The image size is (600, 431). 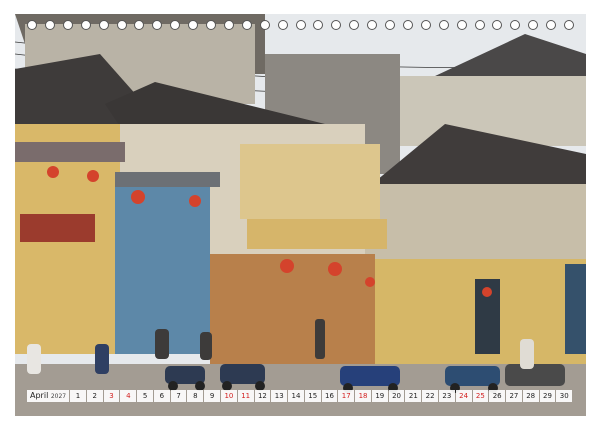 I want to click on calendar-day: 2, so click(x=94, y=396).